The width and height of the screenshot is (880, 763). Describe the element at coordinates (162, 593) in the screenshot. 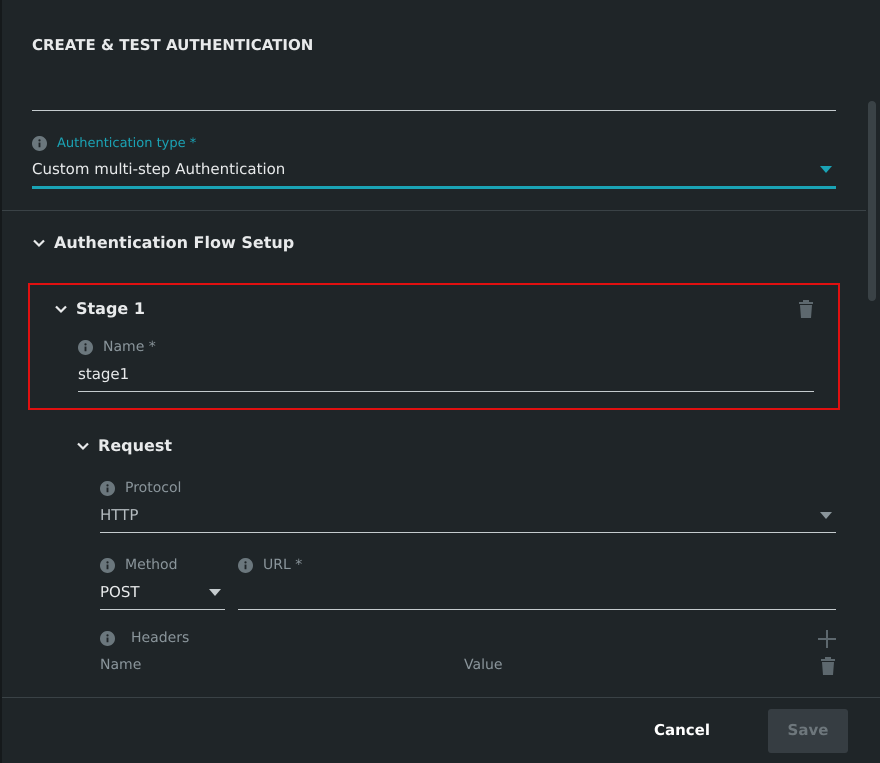

I see `dropdown-field: POST` at that location.